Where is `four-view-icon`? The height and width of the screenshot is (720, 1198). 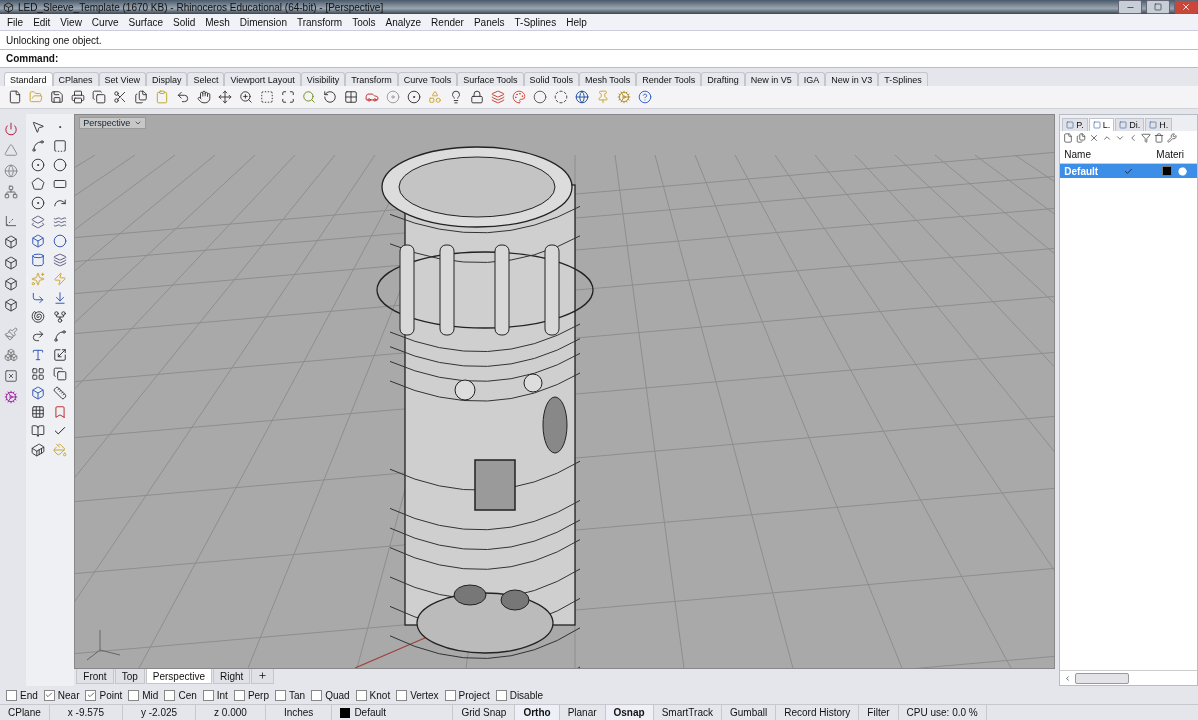
four-view-icon is located at coordinates (351, 97).